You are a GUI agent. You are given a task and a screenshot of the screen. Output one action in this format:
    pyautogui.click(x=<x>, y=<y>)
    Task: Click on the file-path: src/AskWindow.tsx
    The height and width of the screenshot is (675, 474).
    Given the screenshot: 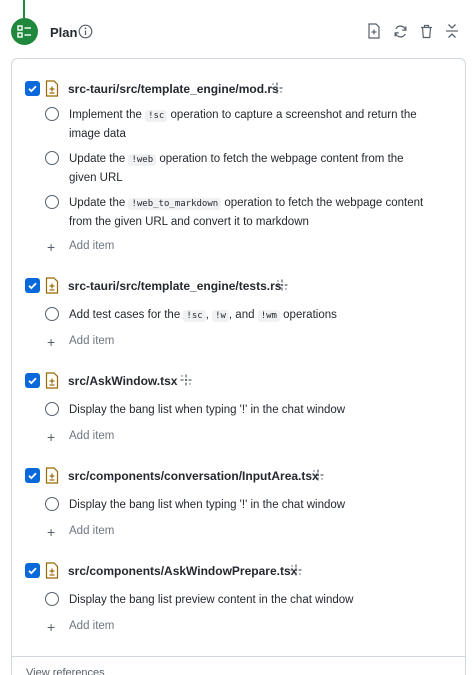 What is the action you would take?
    pyautogui.click(x=122, y=381)
    